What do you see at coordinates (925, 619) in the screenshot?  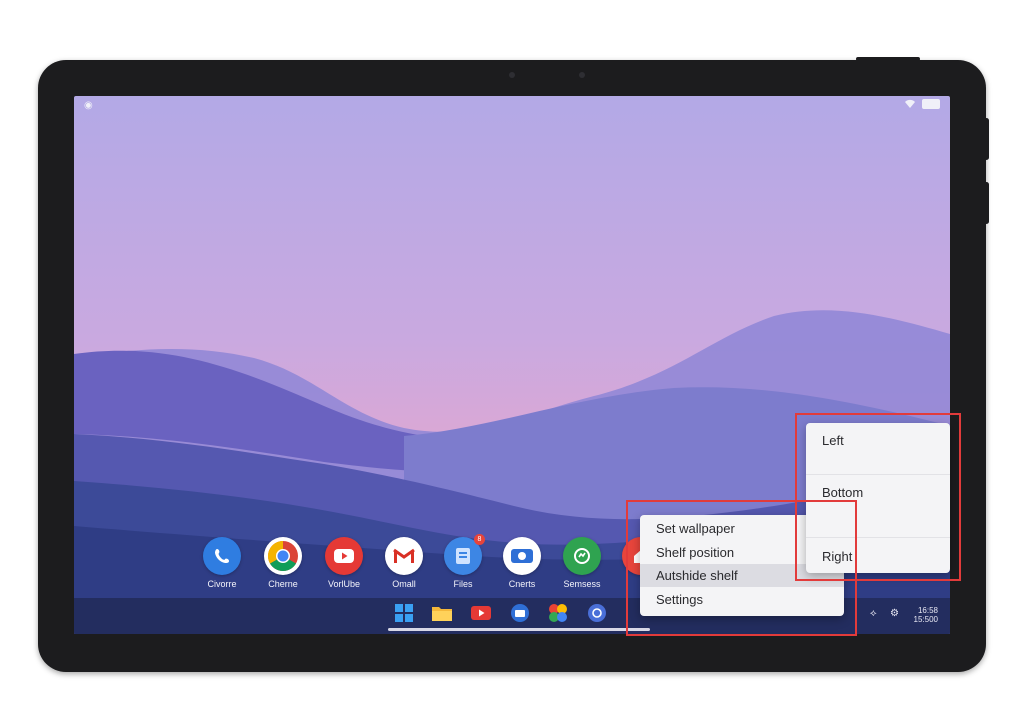 I see `clock-date: 15:500` at bounding box center [925, 619].